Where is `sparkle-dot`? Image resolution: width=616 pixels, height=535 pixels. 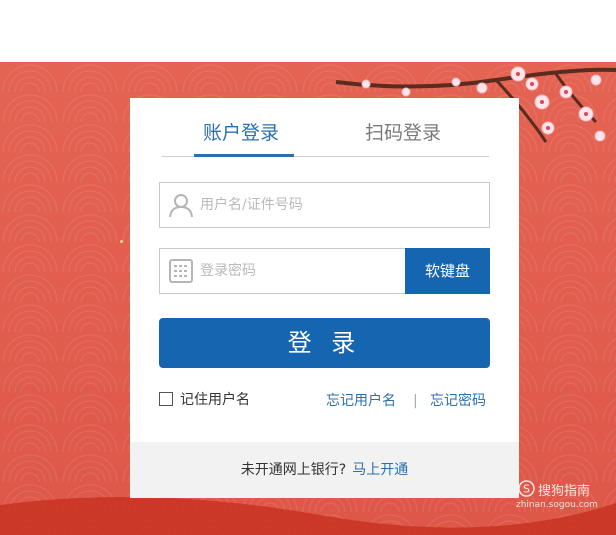 sparkle-dot is located at coordinates (121, 241).